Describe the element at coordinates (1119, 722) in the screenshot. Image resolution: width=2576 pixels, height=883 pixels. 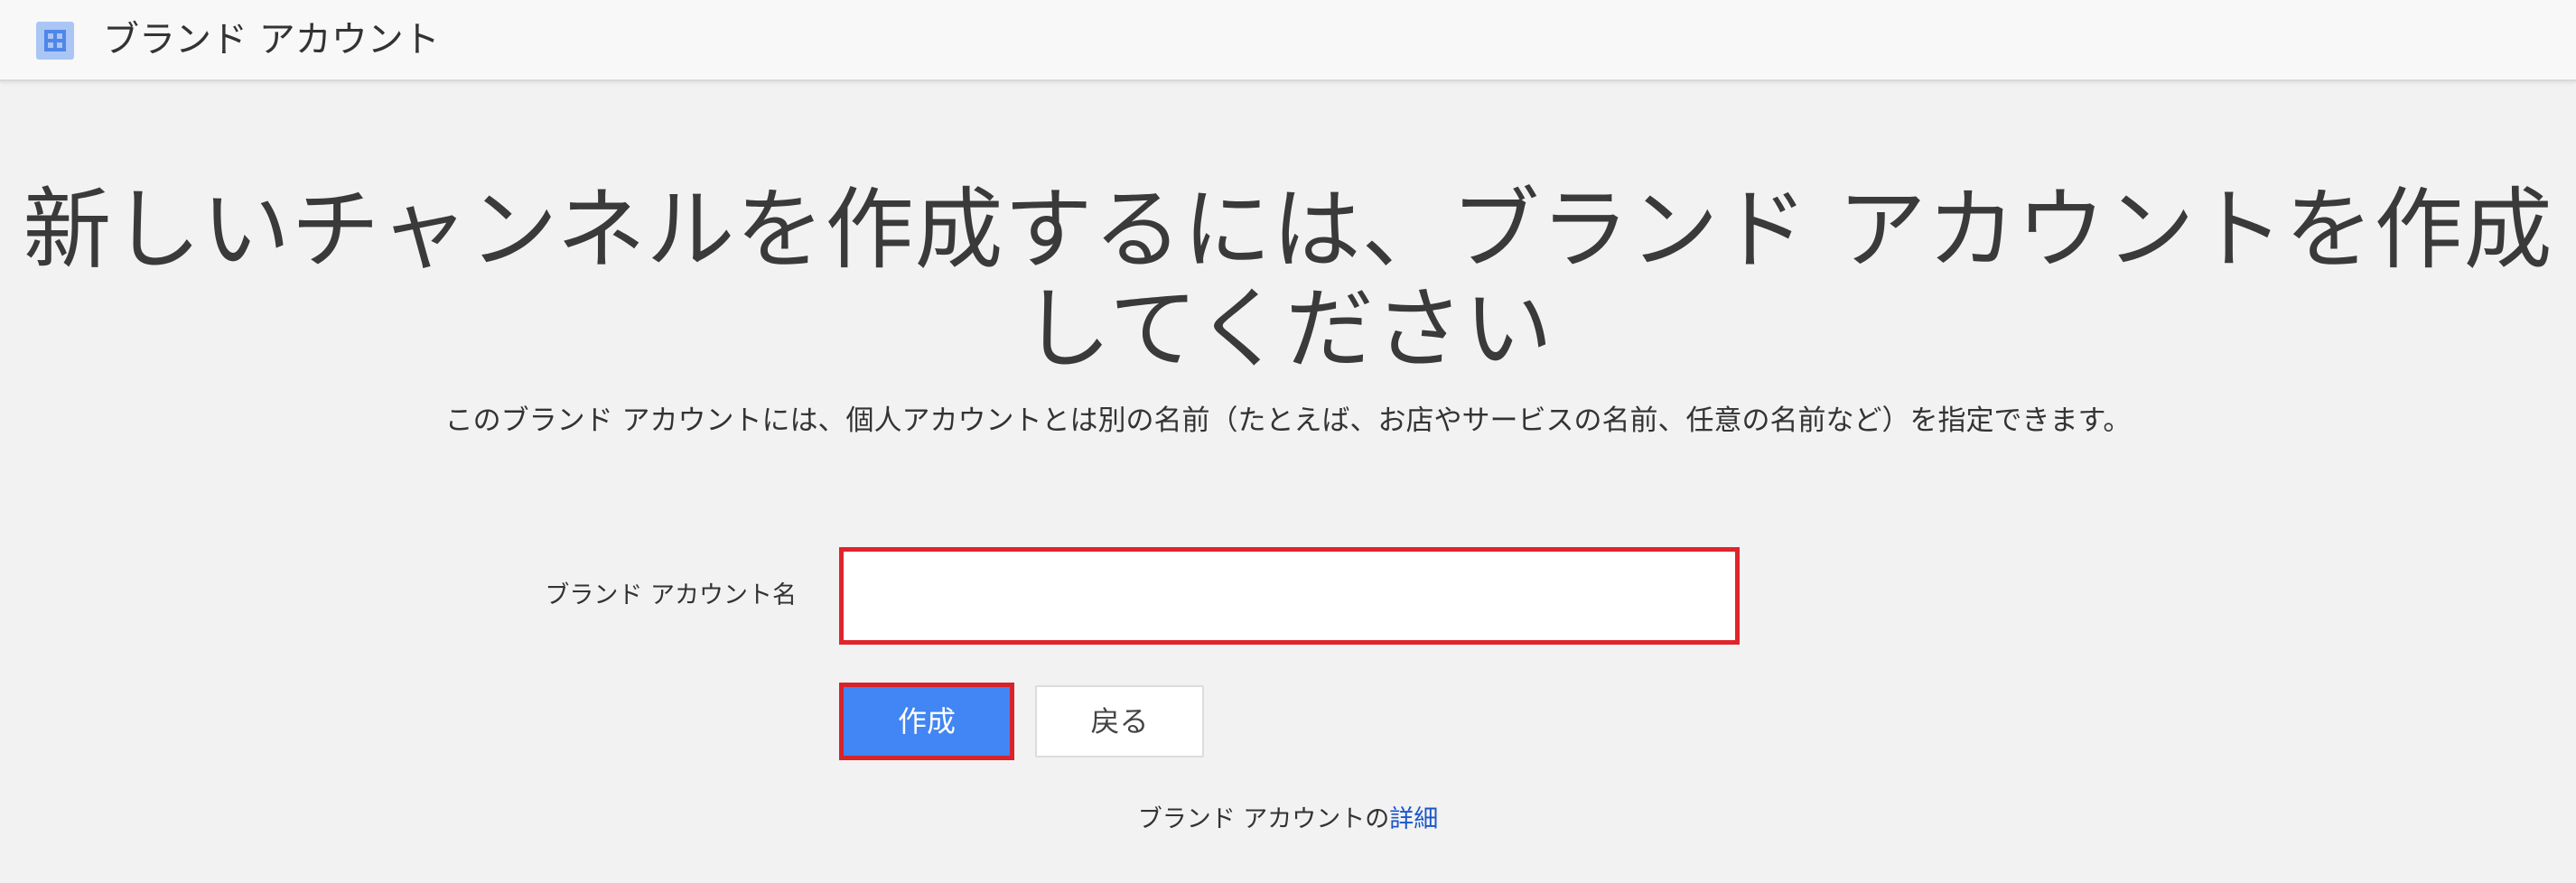
I see `back-button: 戻る` at that location.